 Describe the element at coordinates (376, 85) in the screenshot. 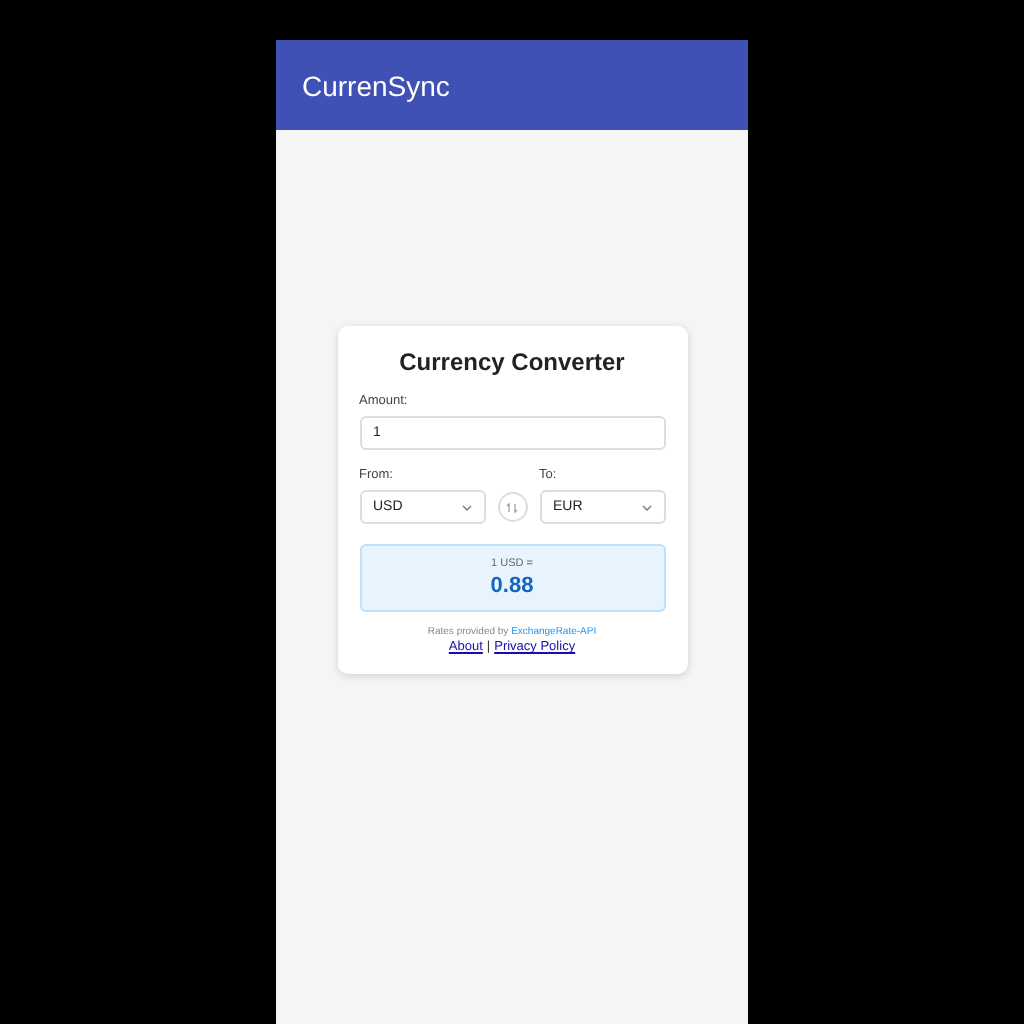

I see `app-title: CurrenSync` at that location.